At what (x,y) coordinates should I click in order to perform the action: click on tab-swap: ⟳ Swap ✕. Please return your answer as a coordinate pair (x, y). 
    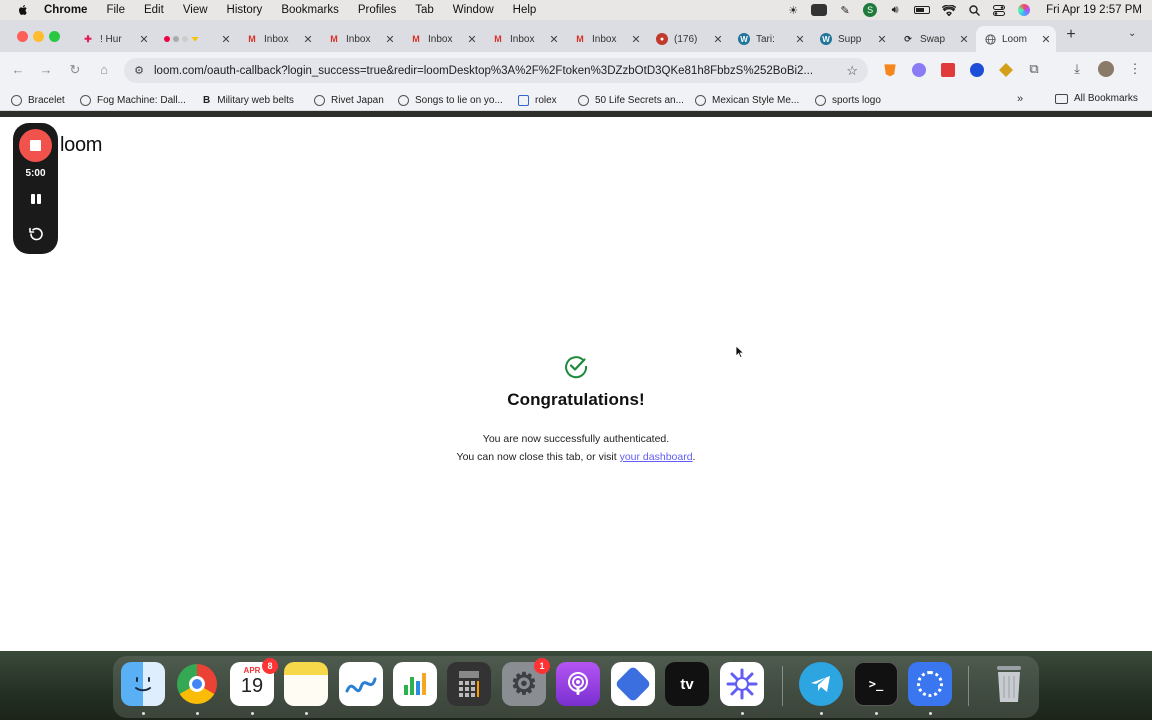
    Looking at the image, I should click on (934, 39).